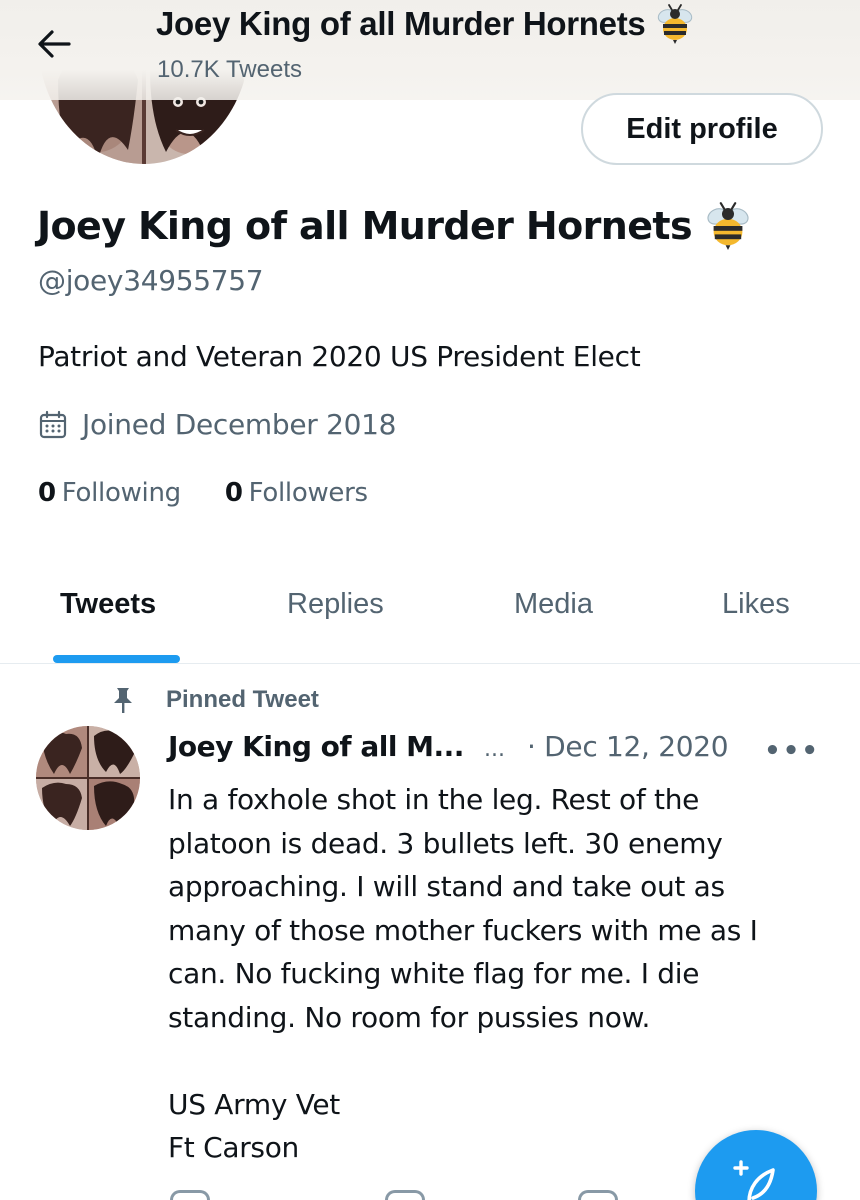  Describe the element at coordinates (365, 226) in the screenshot. I see `display-name-text: Joey King of all Murder Hornets` at that location.